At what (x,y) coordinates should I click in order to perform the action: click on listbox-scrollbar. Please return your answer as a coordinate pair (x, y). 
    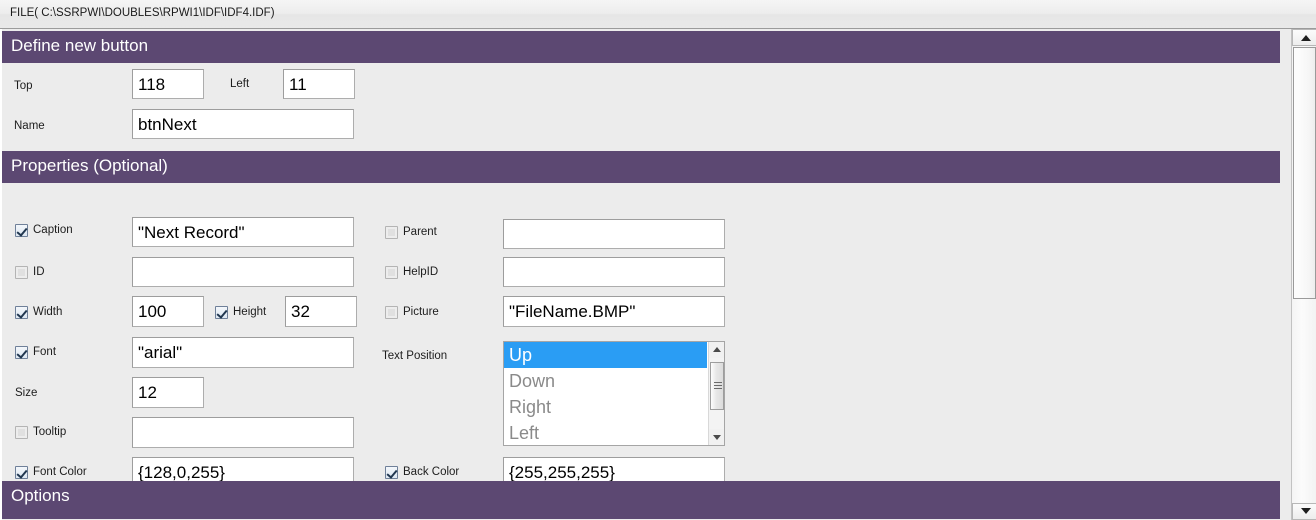
    Looking at the image, I should click on (716, 393).